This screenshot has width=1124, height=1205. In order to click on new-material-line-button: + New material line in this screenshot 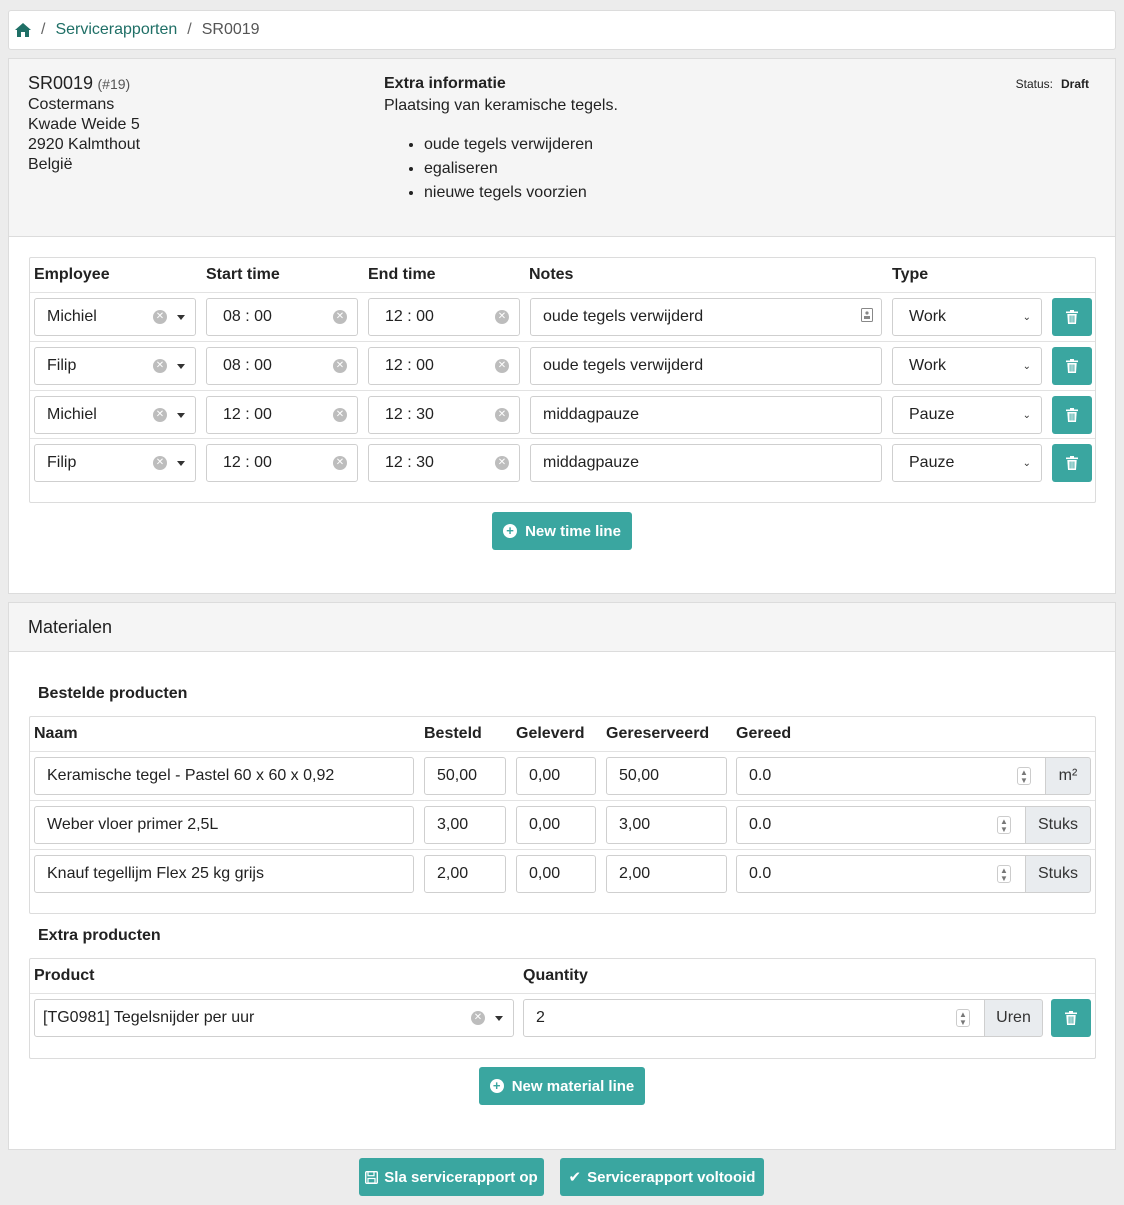, I will do `click(562, 1086)`.